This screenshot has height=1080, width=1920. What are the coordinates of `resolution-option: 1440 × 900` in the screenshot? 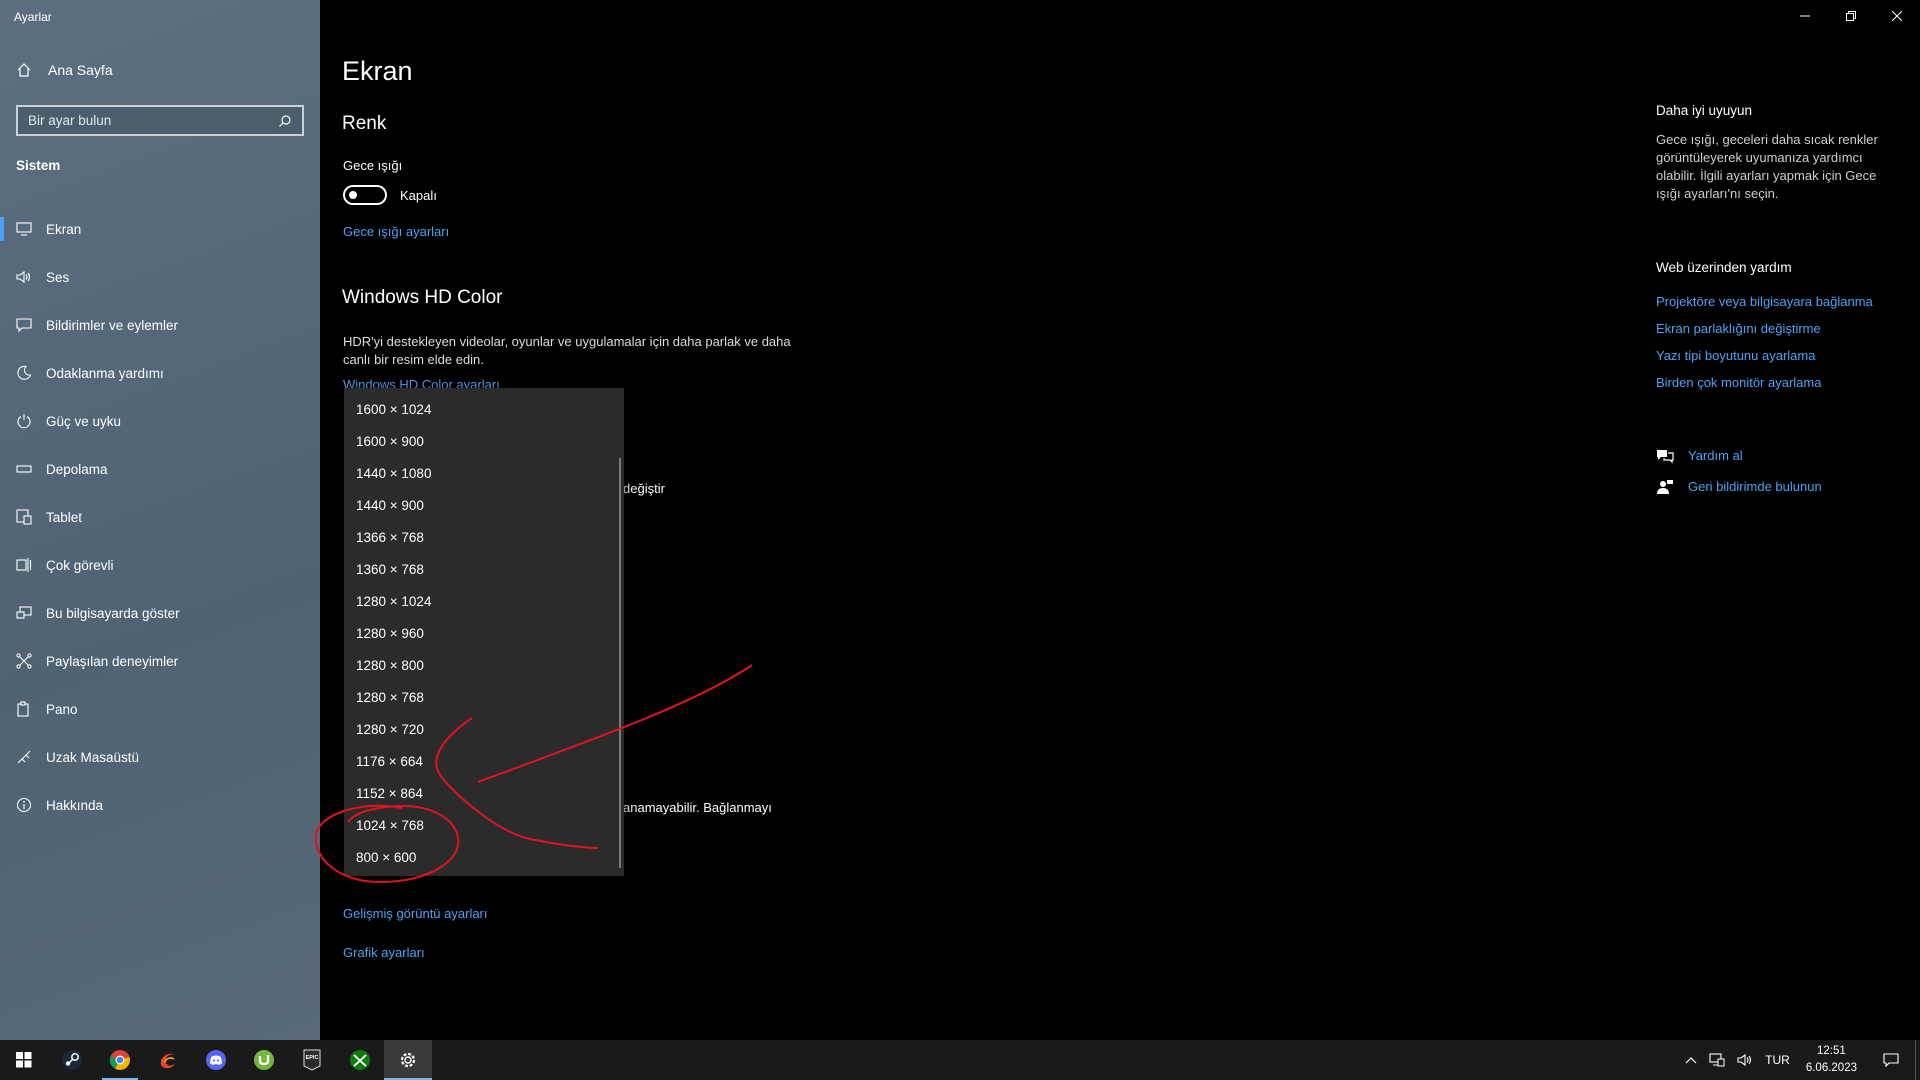 It's located at (484, 506).